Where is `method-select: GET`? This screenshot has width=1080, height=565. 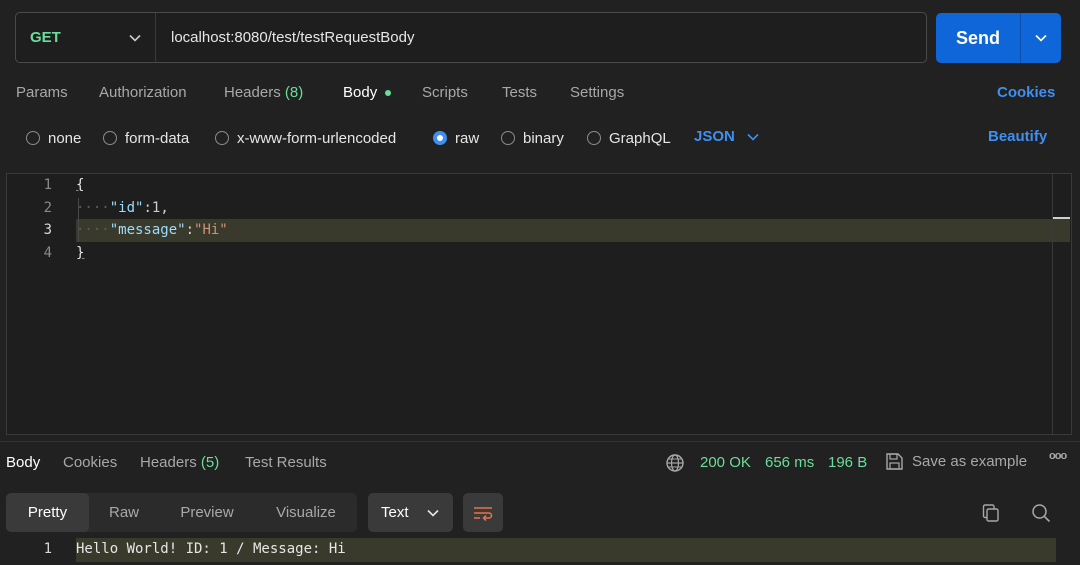 method-select: GET is located at coordinates (86, 37).